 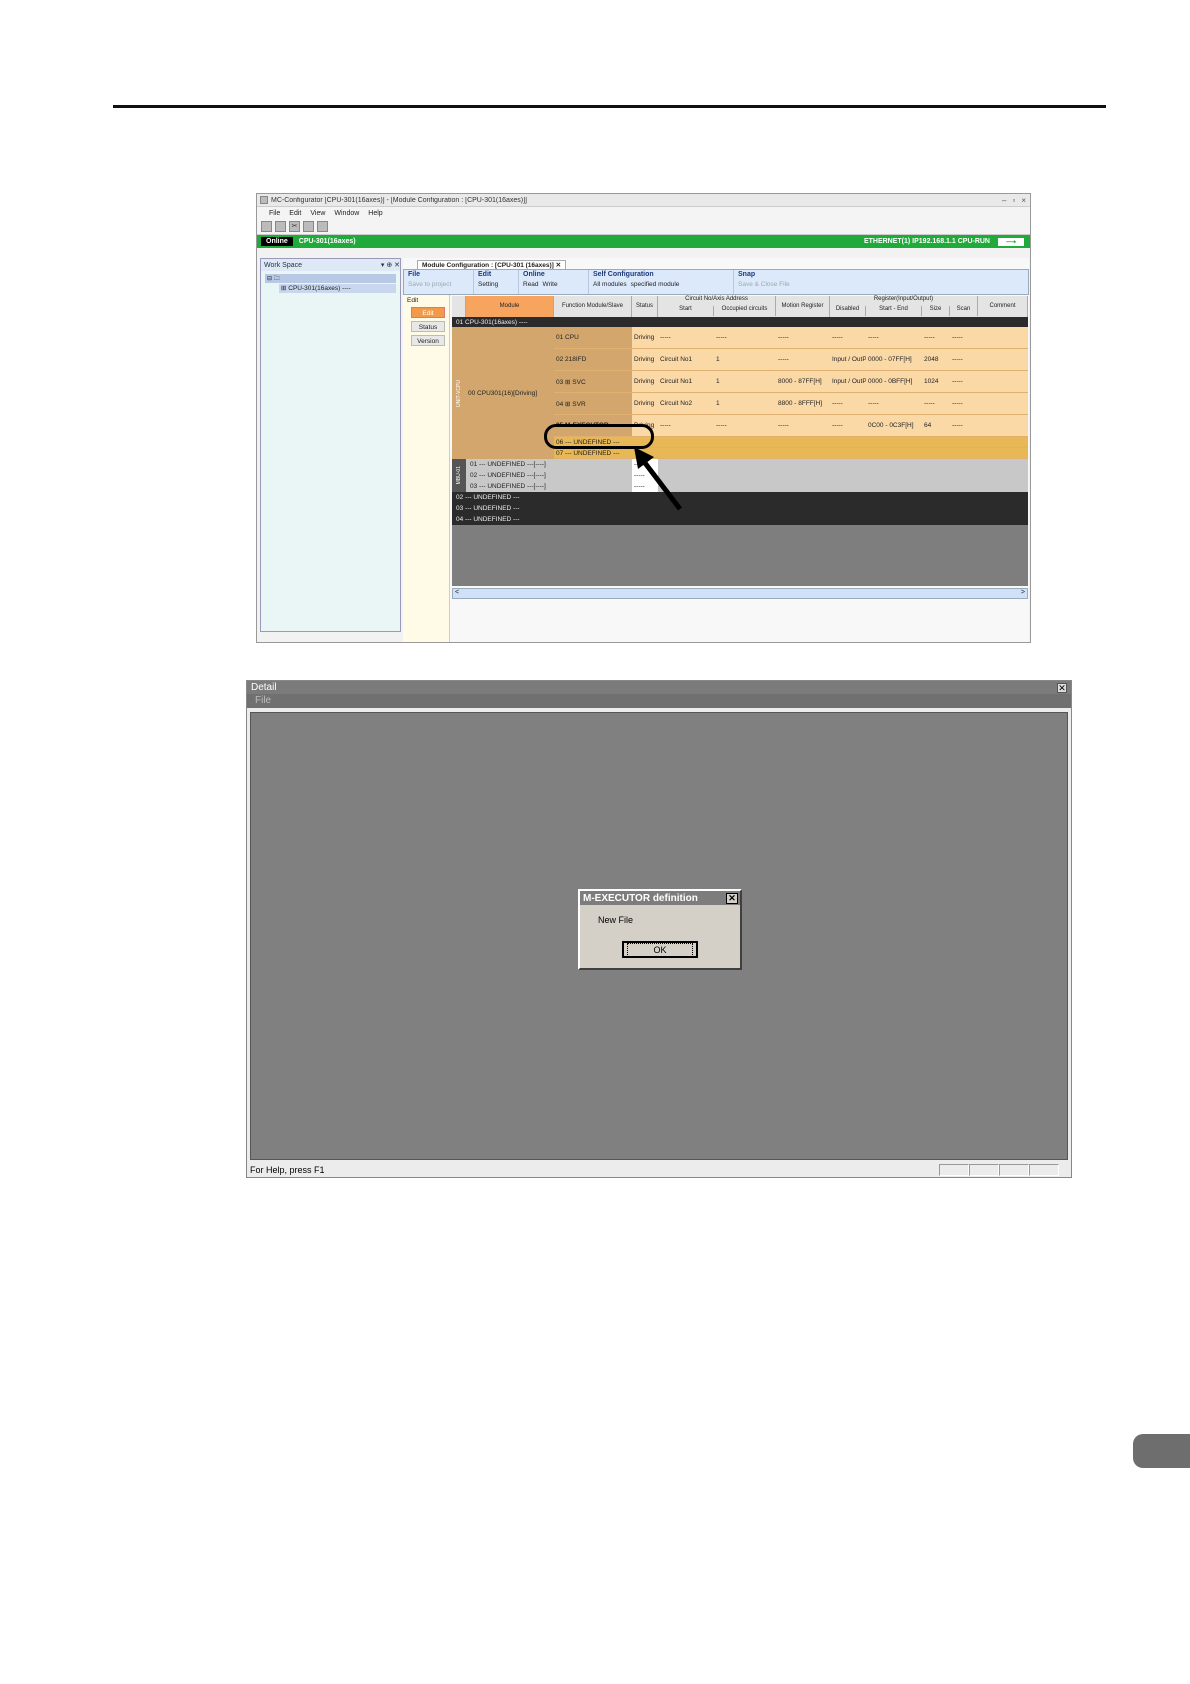 I want to click on table-row: 01 --- UNDEFINED ---[----] -----, so click(x=747, y=464).